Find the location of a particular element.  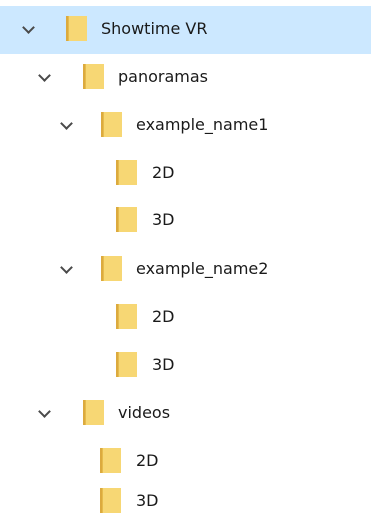

tree-item-panoramas: panoramas is located at coordinates (185, 78).